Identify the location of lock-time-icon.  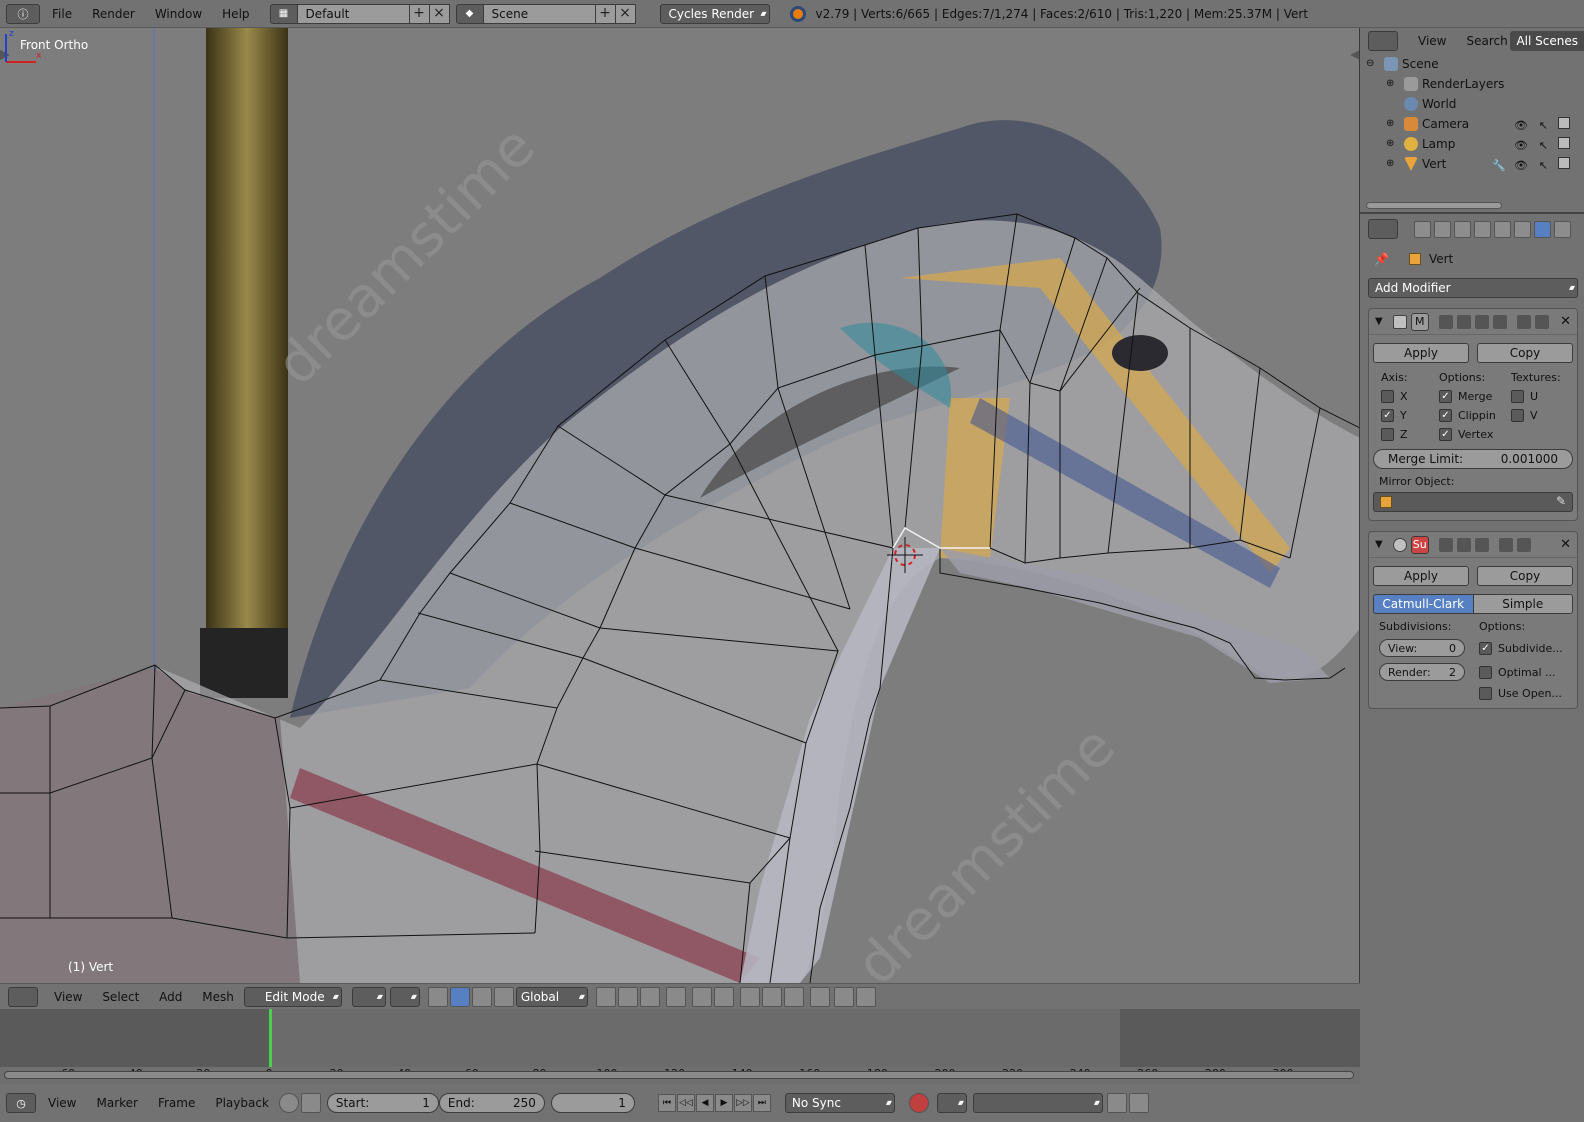
(310, 1103).